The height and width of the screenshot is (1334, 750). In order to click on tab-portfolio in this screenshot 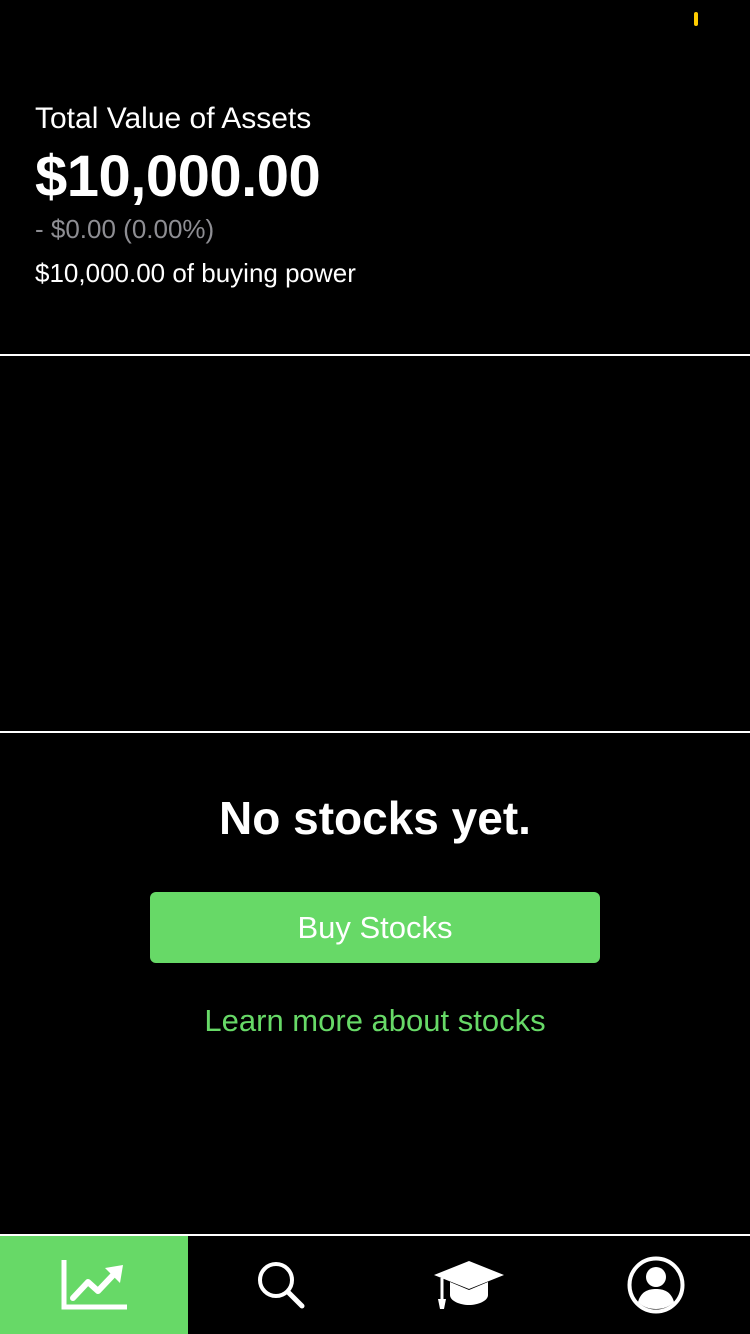, I will do `click(94, 1285)`.